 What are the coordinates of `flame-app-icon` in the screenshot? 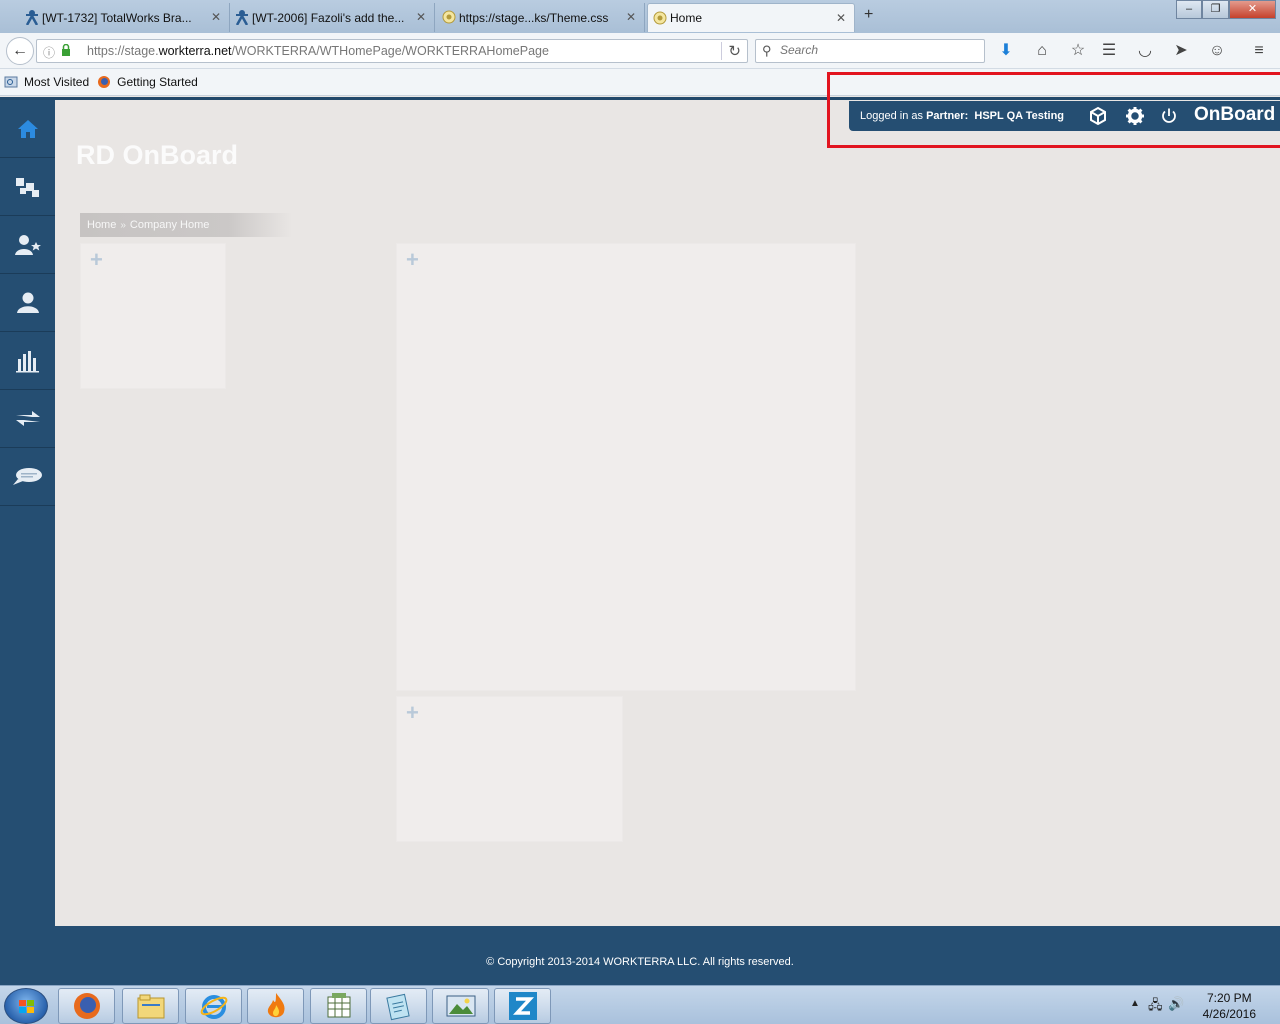 It's located at (276, 1005).